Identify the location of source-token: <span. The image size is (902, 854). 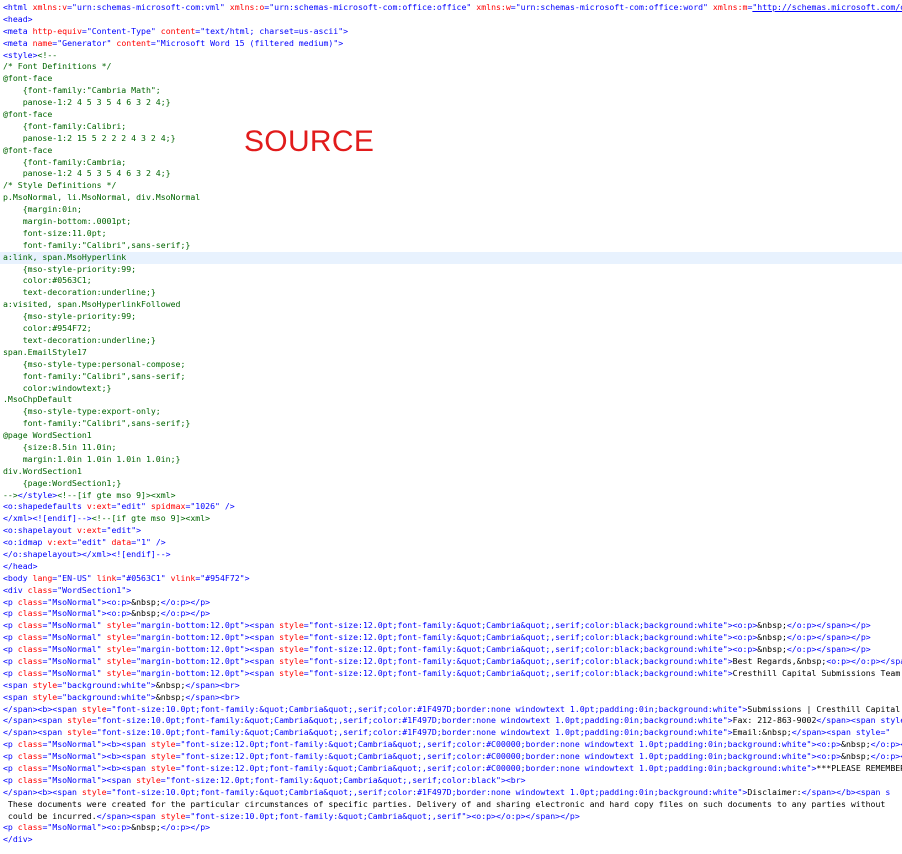
(18, 684).